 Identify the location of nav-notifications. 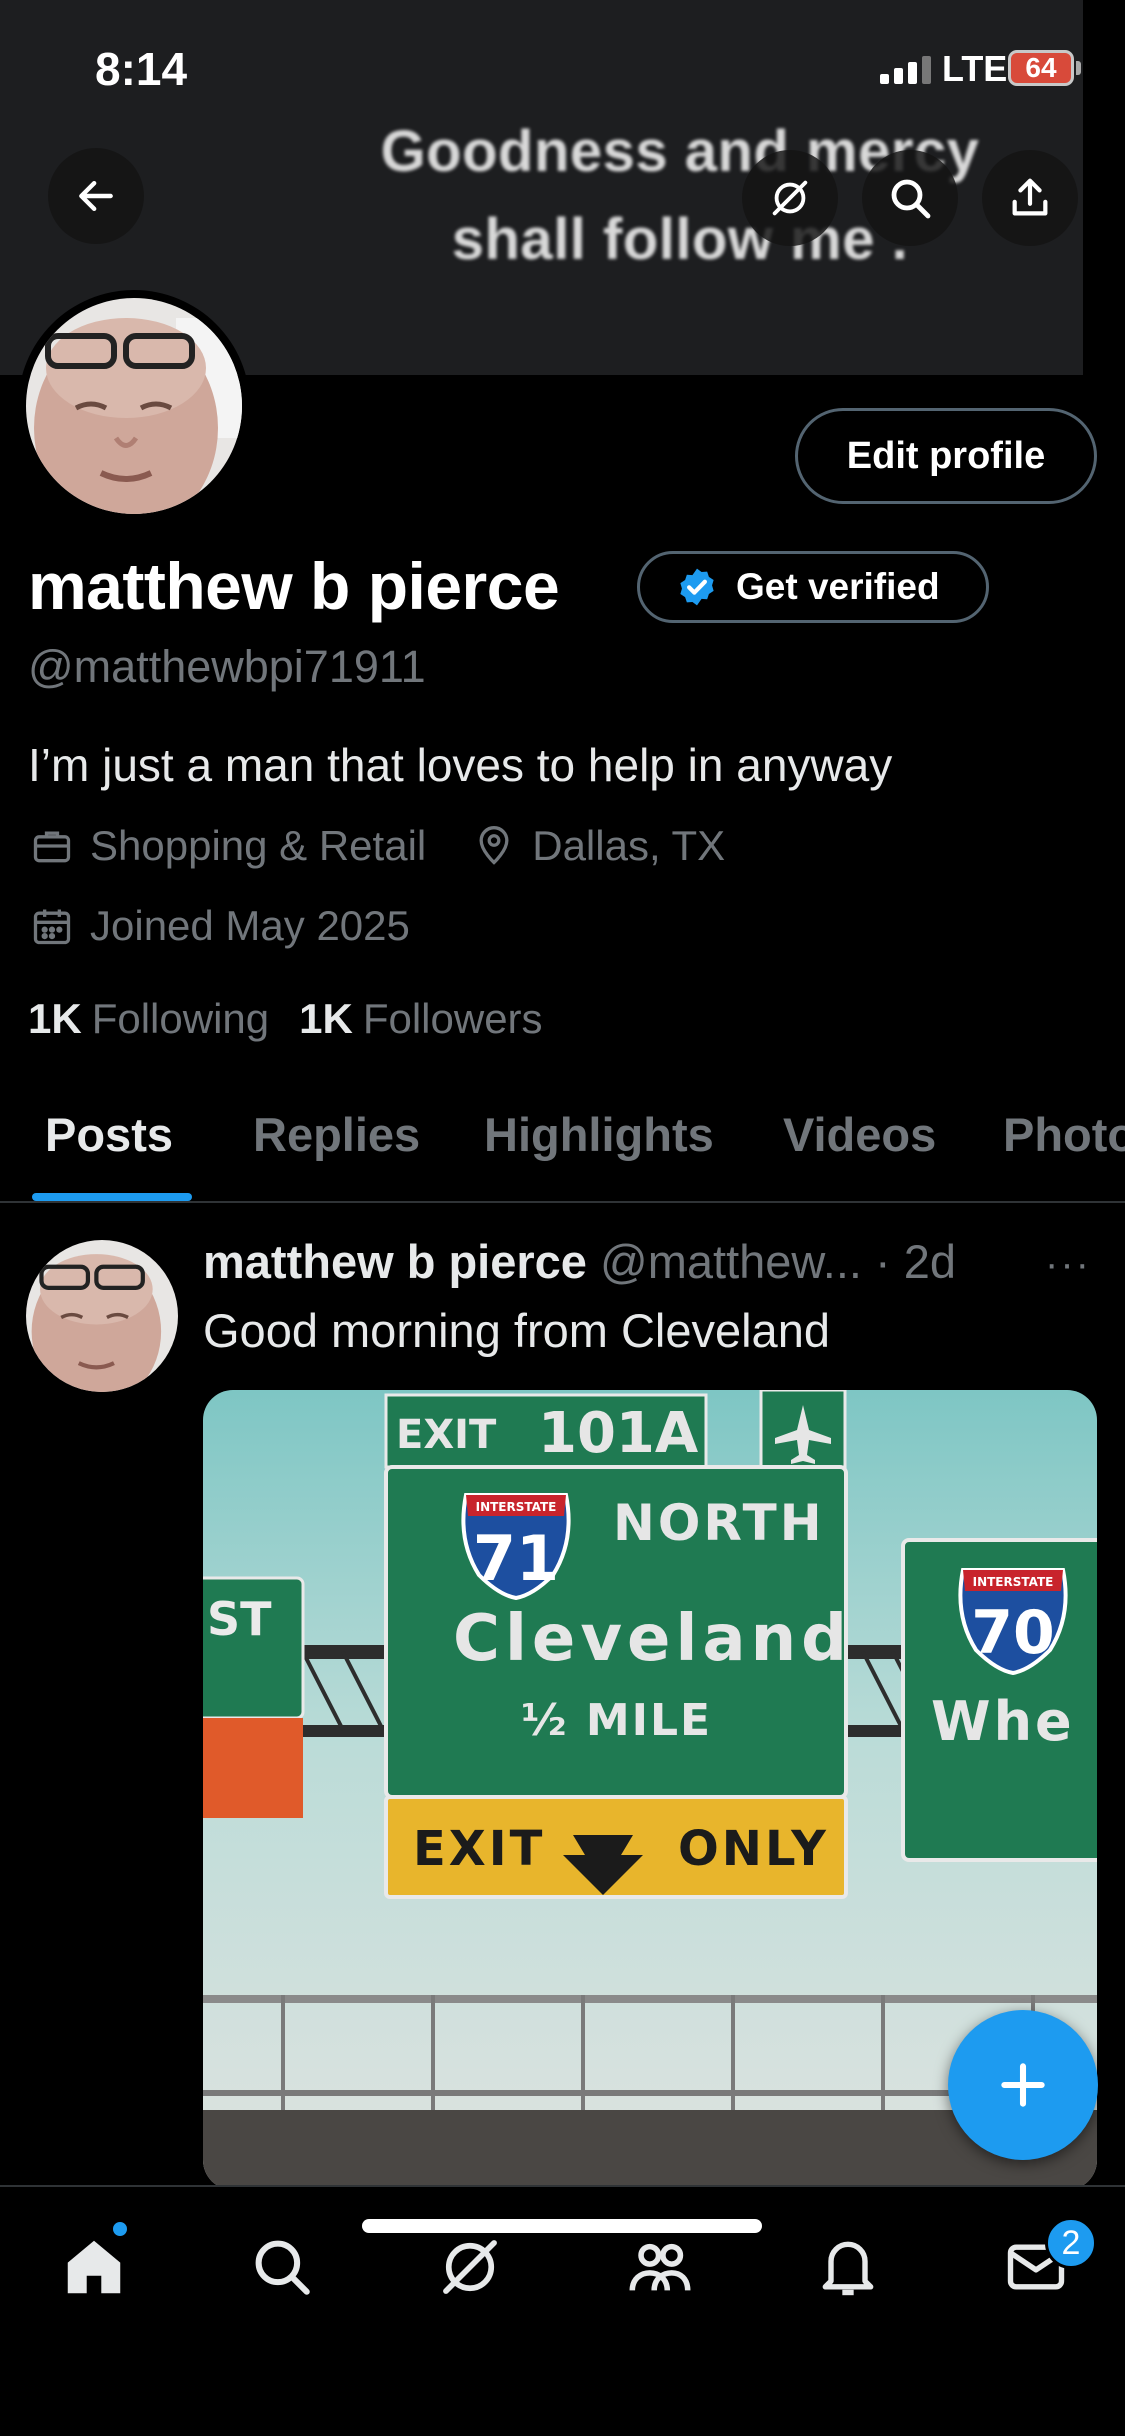
(848, 2267).